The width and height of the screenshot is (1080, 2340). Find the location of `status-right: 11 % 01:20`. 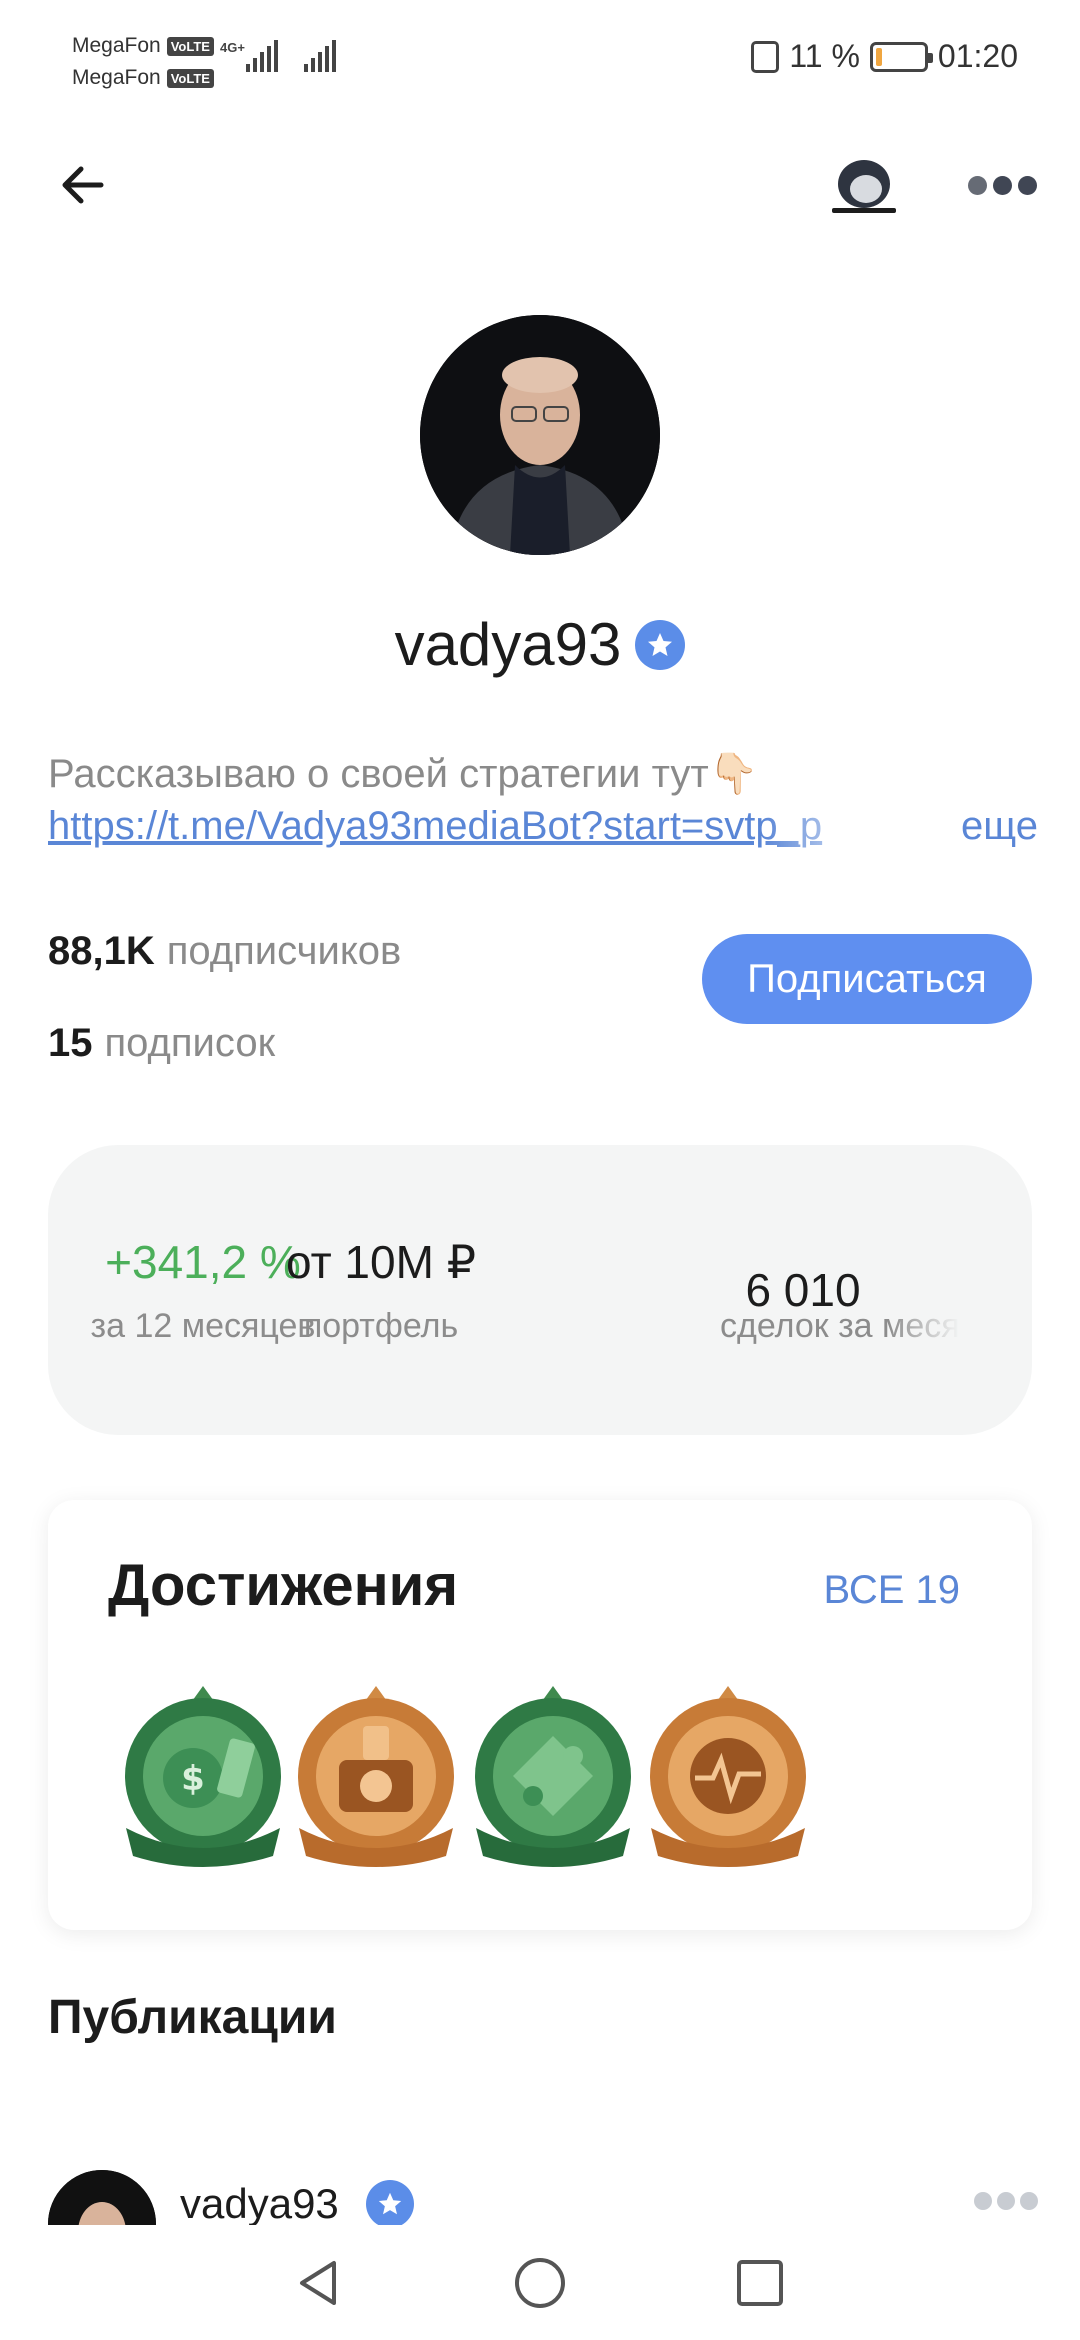

status-right: 11 % 01:20 is located at coordinates (884, 56).